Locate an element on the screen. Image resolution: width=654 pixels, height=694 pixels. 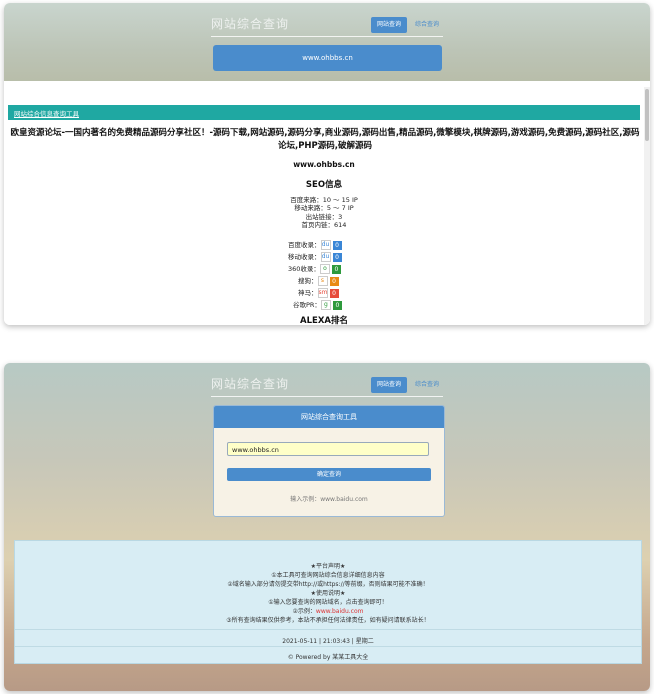
baidu-icon: du is located at coordinates (325, 245).